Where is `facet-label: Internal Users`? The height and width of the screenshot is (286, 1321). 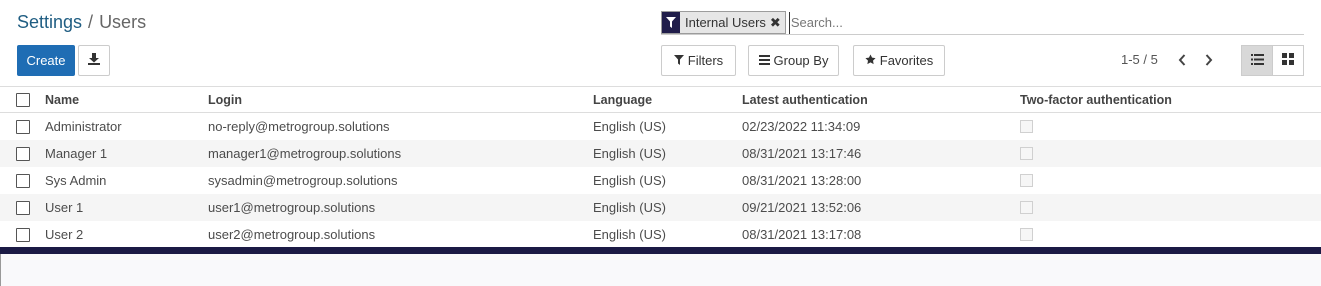
facet-label: Internal Users is located at coordinates (725, 22).